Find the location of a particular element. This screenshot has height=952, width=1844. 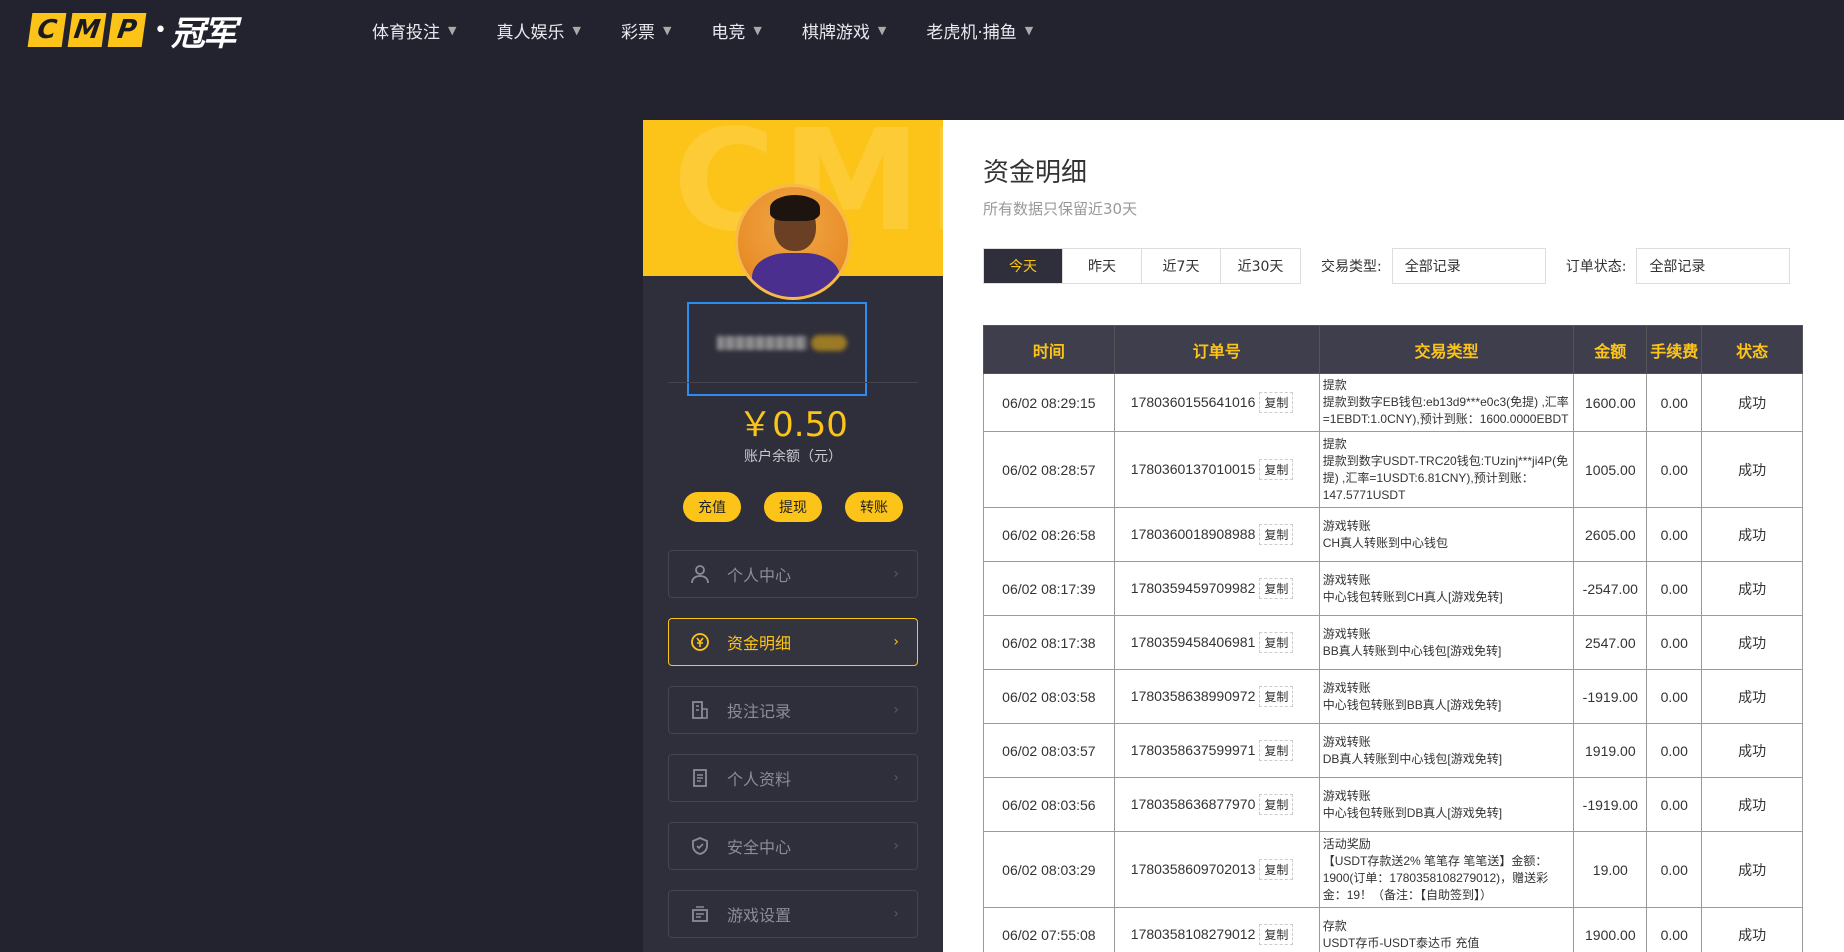

cell-order: 1780358108279012 复制 is located at coordinates (1216, 929).